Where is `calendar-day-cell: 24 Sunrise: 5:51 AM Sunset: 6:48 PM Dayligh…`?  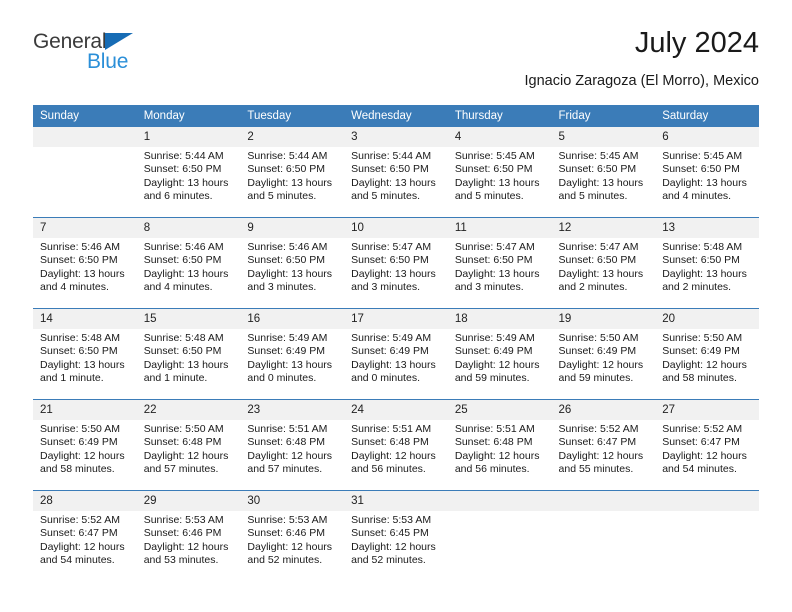
calendar-day-cell: 24 Sunrise: 5:51 AM Sunset: 6:48 PM Dayligh… is located at coordinates (396, 445).